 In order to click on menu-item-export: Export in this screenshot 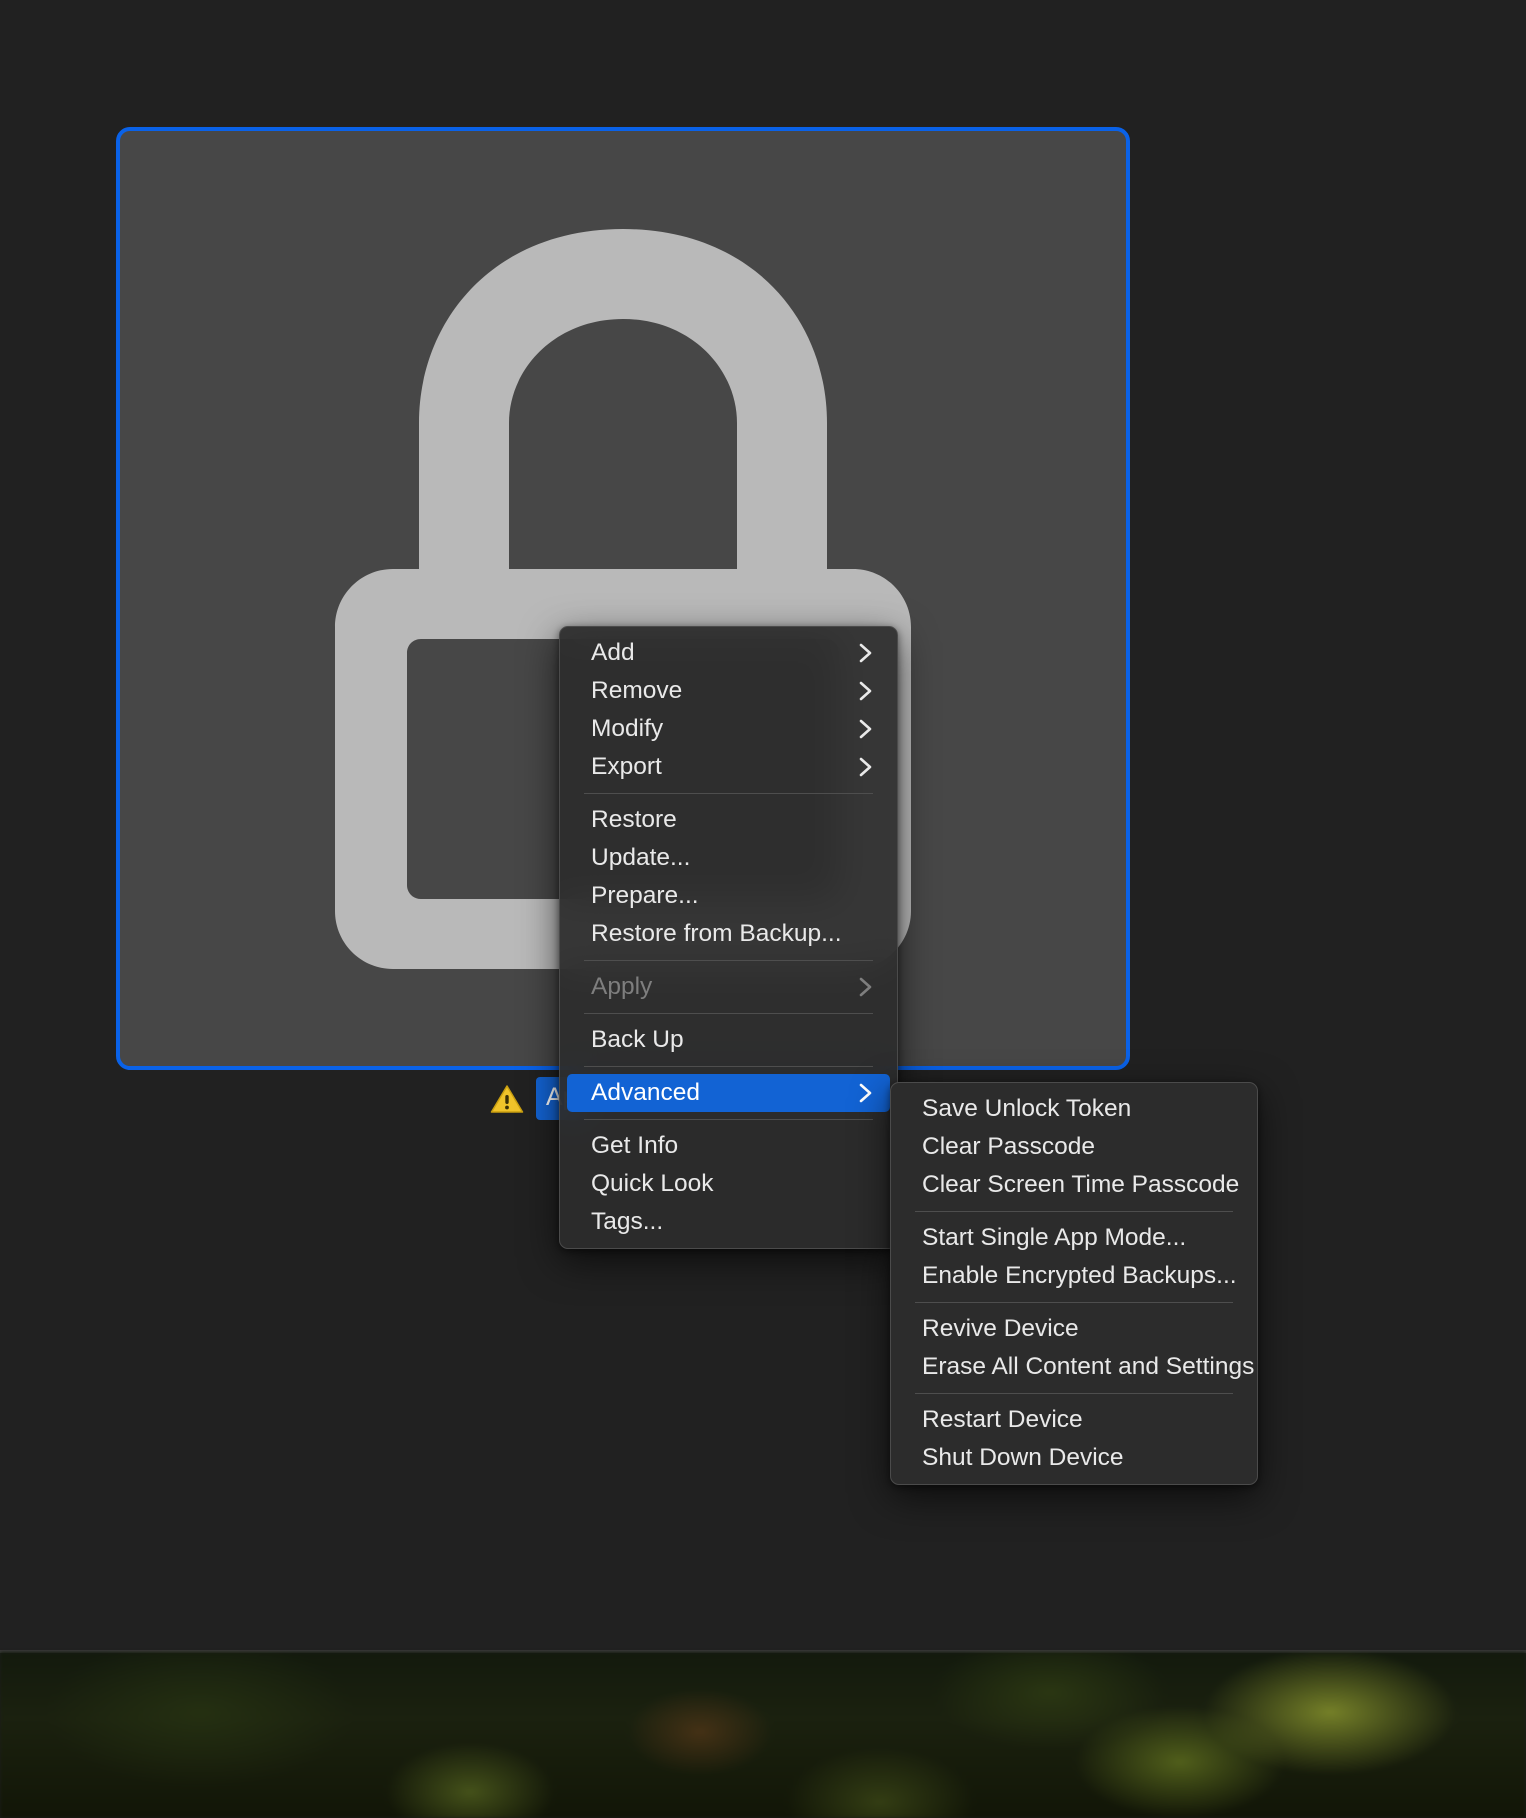, I will do `click(728, 767)`.